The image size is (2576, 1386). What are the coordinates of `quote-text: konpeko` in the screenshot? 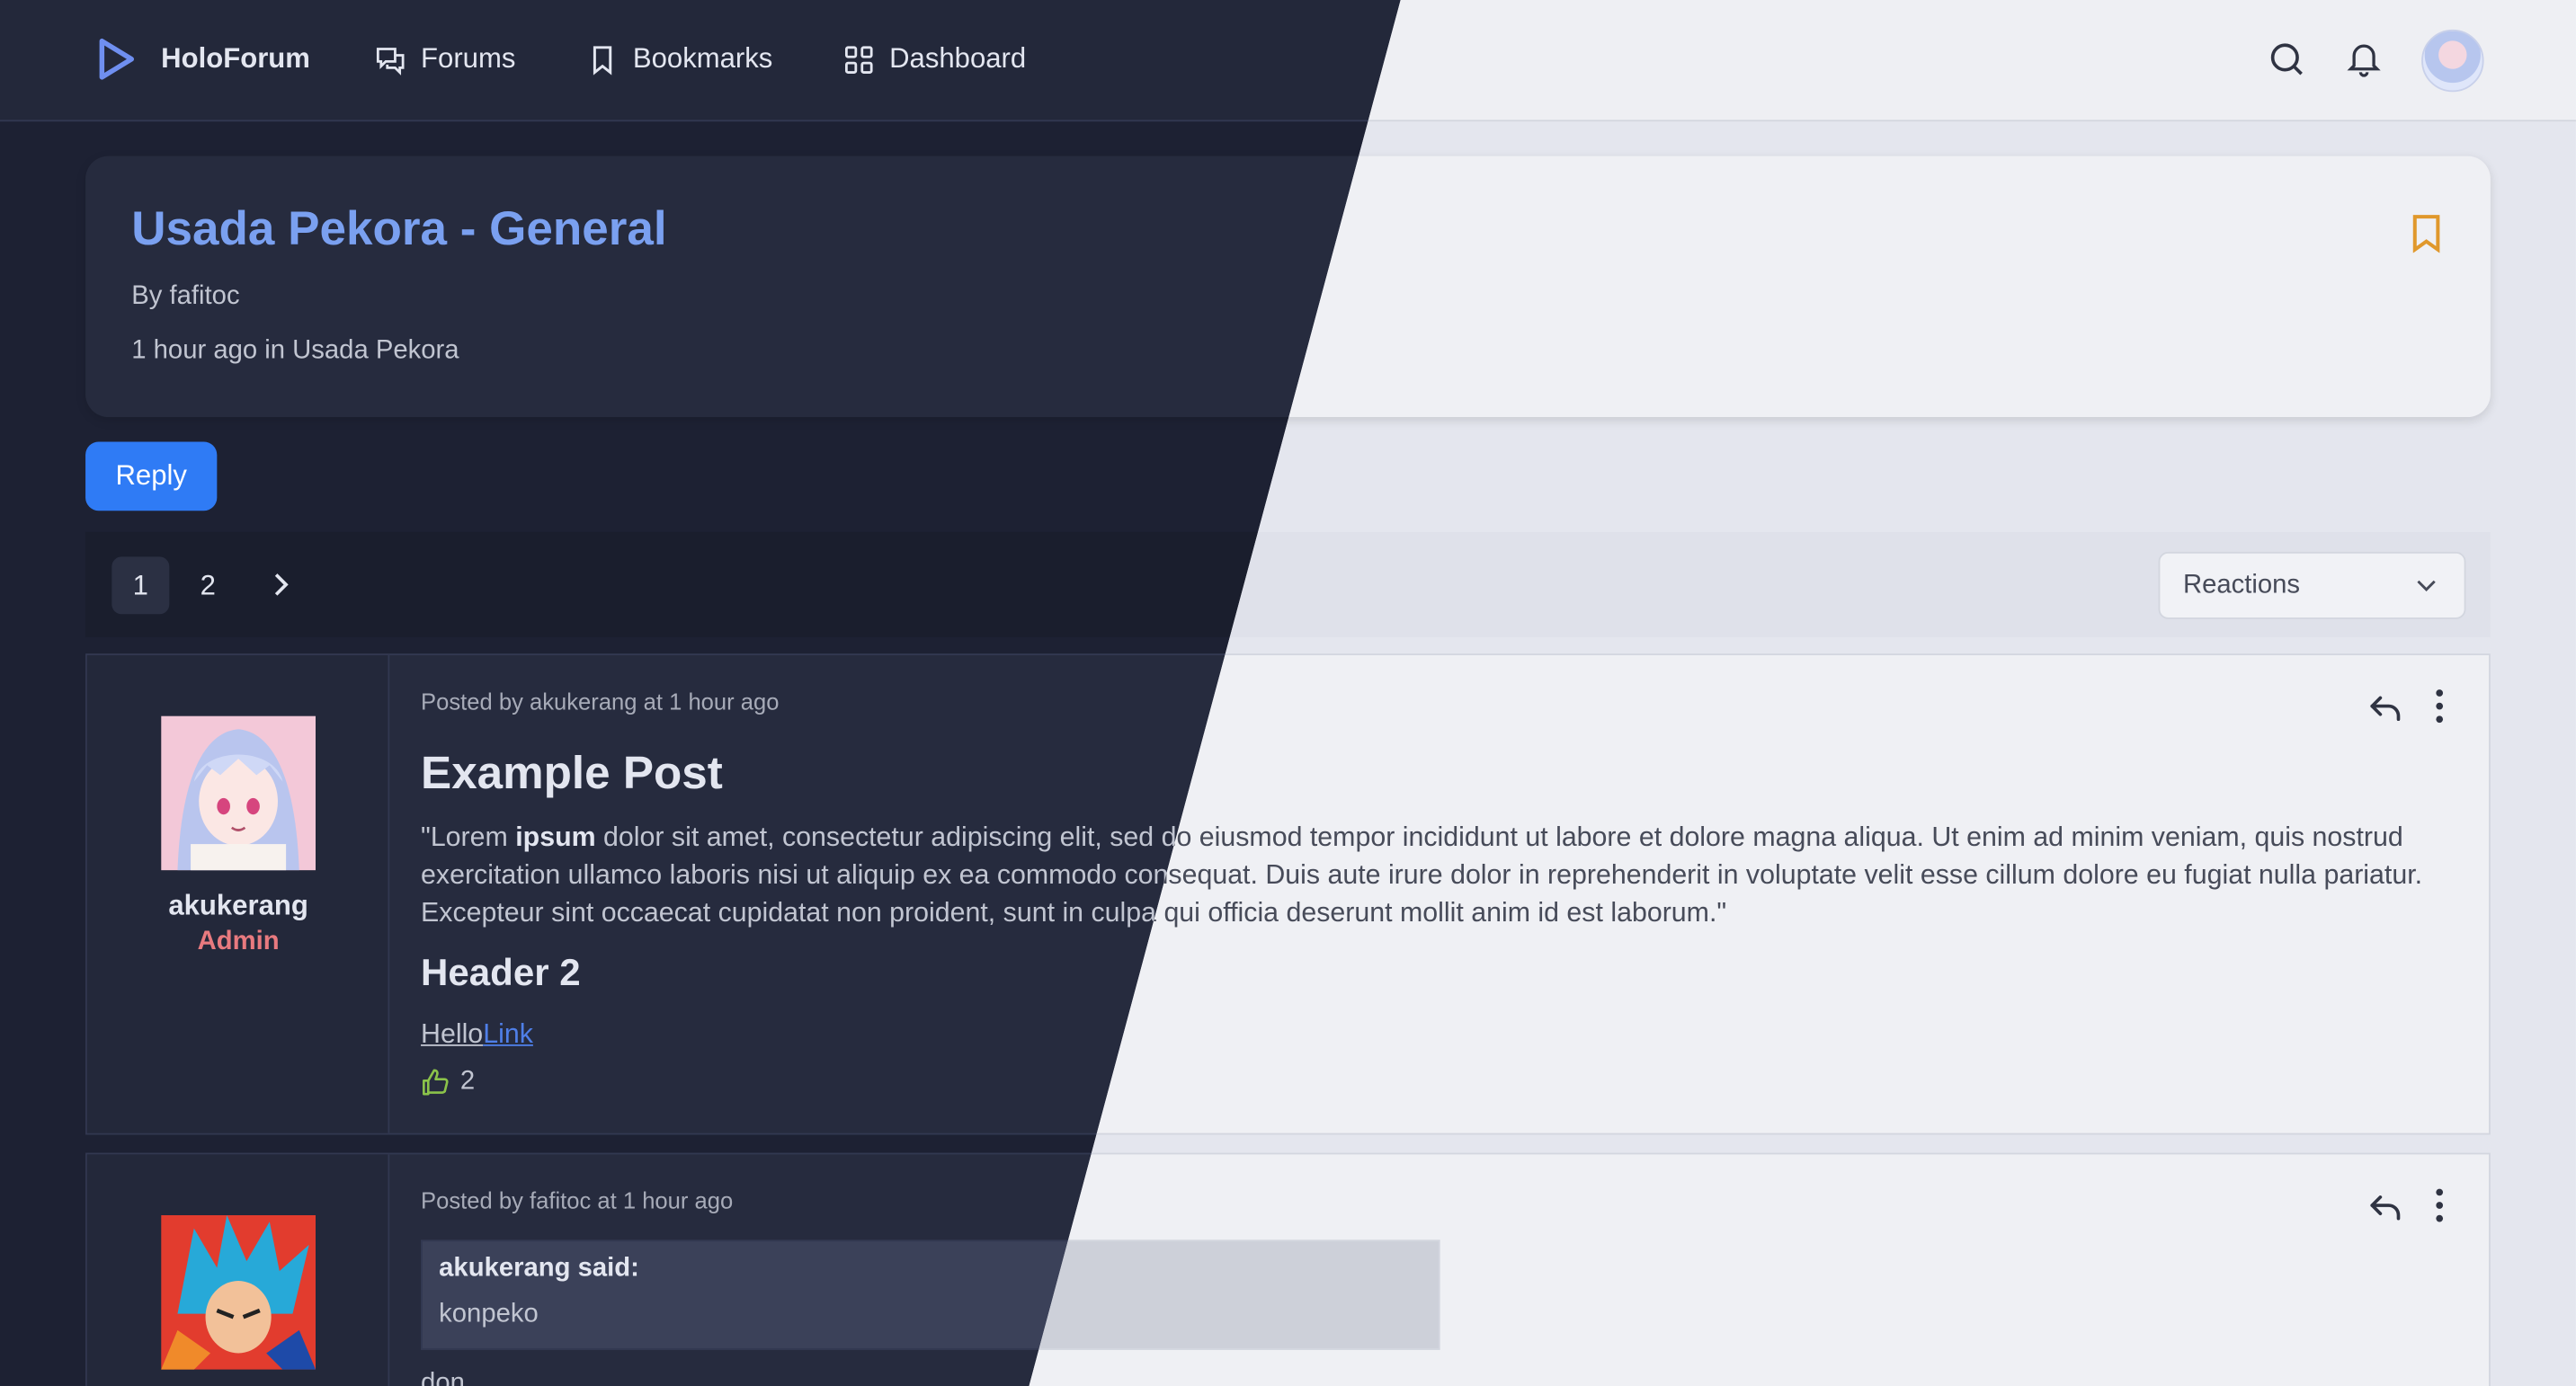 It's located at (489, 1314).